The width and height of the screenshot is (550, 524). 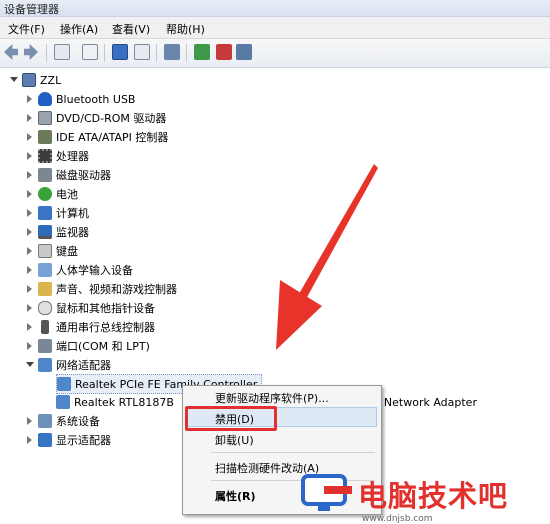 What do you see at coordinates (79, 29) in the screenshot?
I see `menu-action: 操作(A)` at bounding box center [79, 29].